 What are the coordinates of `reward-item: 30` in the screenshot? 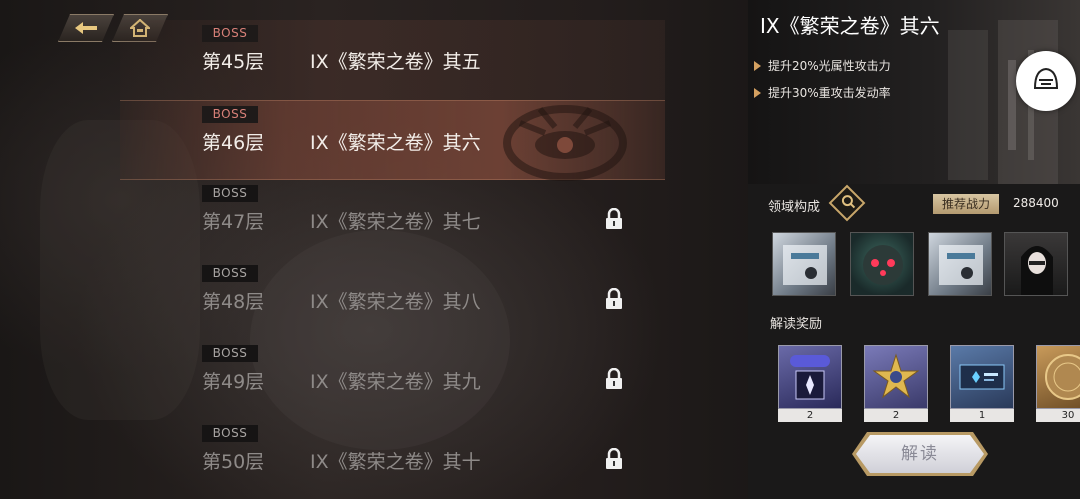 It's located at (1058, 385).